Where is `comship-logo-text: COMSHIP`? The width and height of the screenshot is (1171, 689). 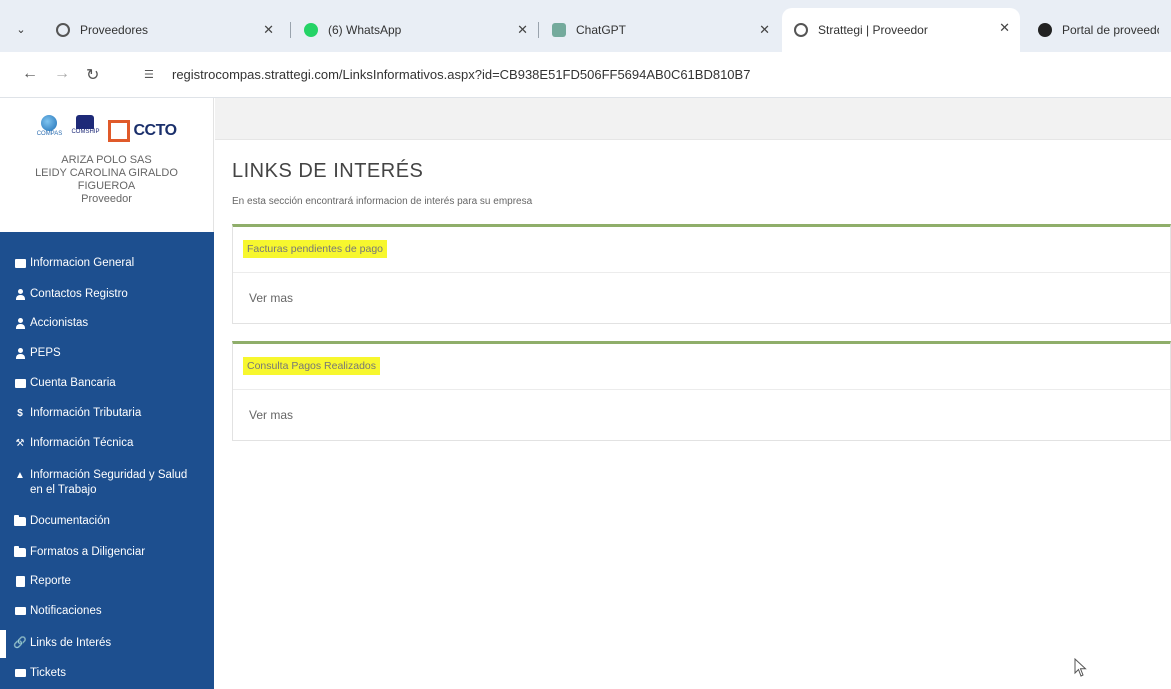
comship-logo-text: COMSHIP is located at coordinates (85, 132).